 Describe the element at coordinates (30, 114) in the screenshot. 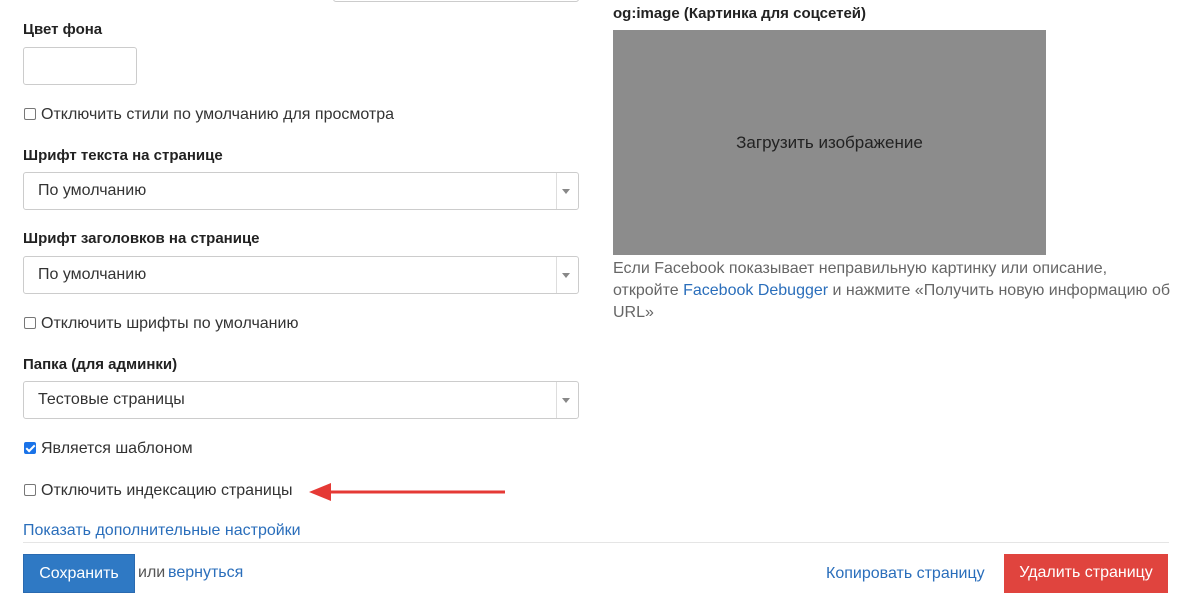

I see `disable-default-styles-checkbox` at that location.